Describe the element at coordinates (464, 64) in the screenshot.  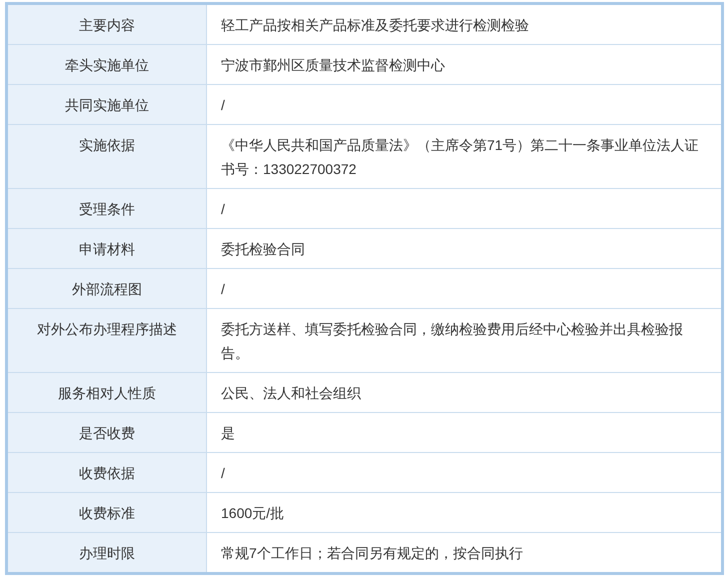
I see `row-value: 宁波市鄞州区质量技术监督检测中心` at that location.